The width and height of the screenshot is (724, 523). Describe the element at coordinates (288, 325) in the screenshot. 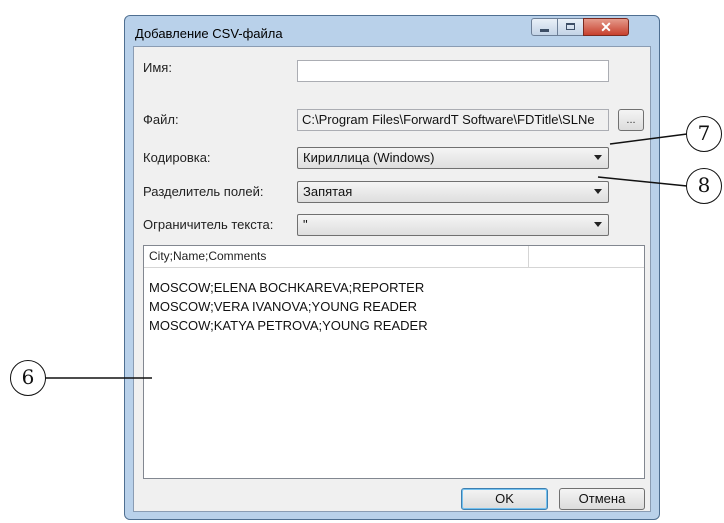

I see `list-item: MOSCOW;KATYA PETROVA;YOUNG READER` at that location.